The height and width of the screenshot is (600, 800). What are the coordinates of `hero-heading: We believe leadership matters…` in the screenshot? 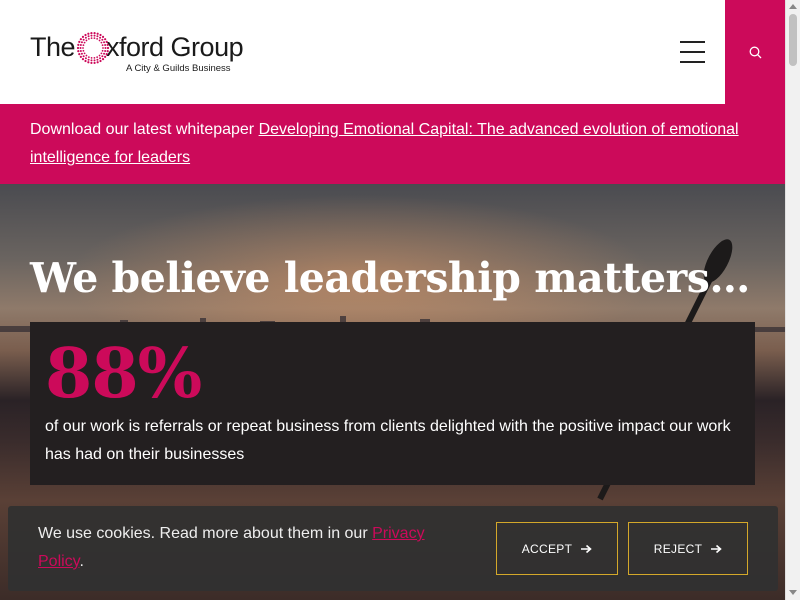 It's located at (390, 278).